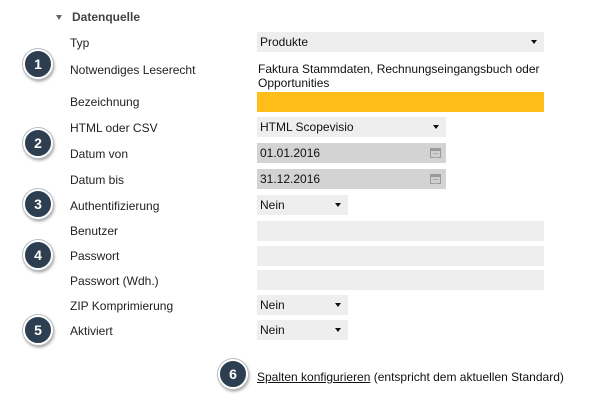  What do you see at coordinates (91, 331) in the screenshot?
I see `label-aktiviert: Aktiviert` at bounding box center [91, 331].